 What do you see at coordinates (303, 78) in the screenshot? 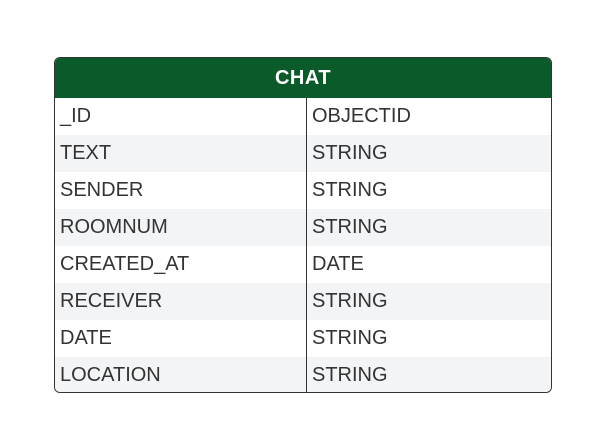
I see `entity-title: CHAT` at bounding box center [303, 78].